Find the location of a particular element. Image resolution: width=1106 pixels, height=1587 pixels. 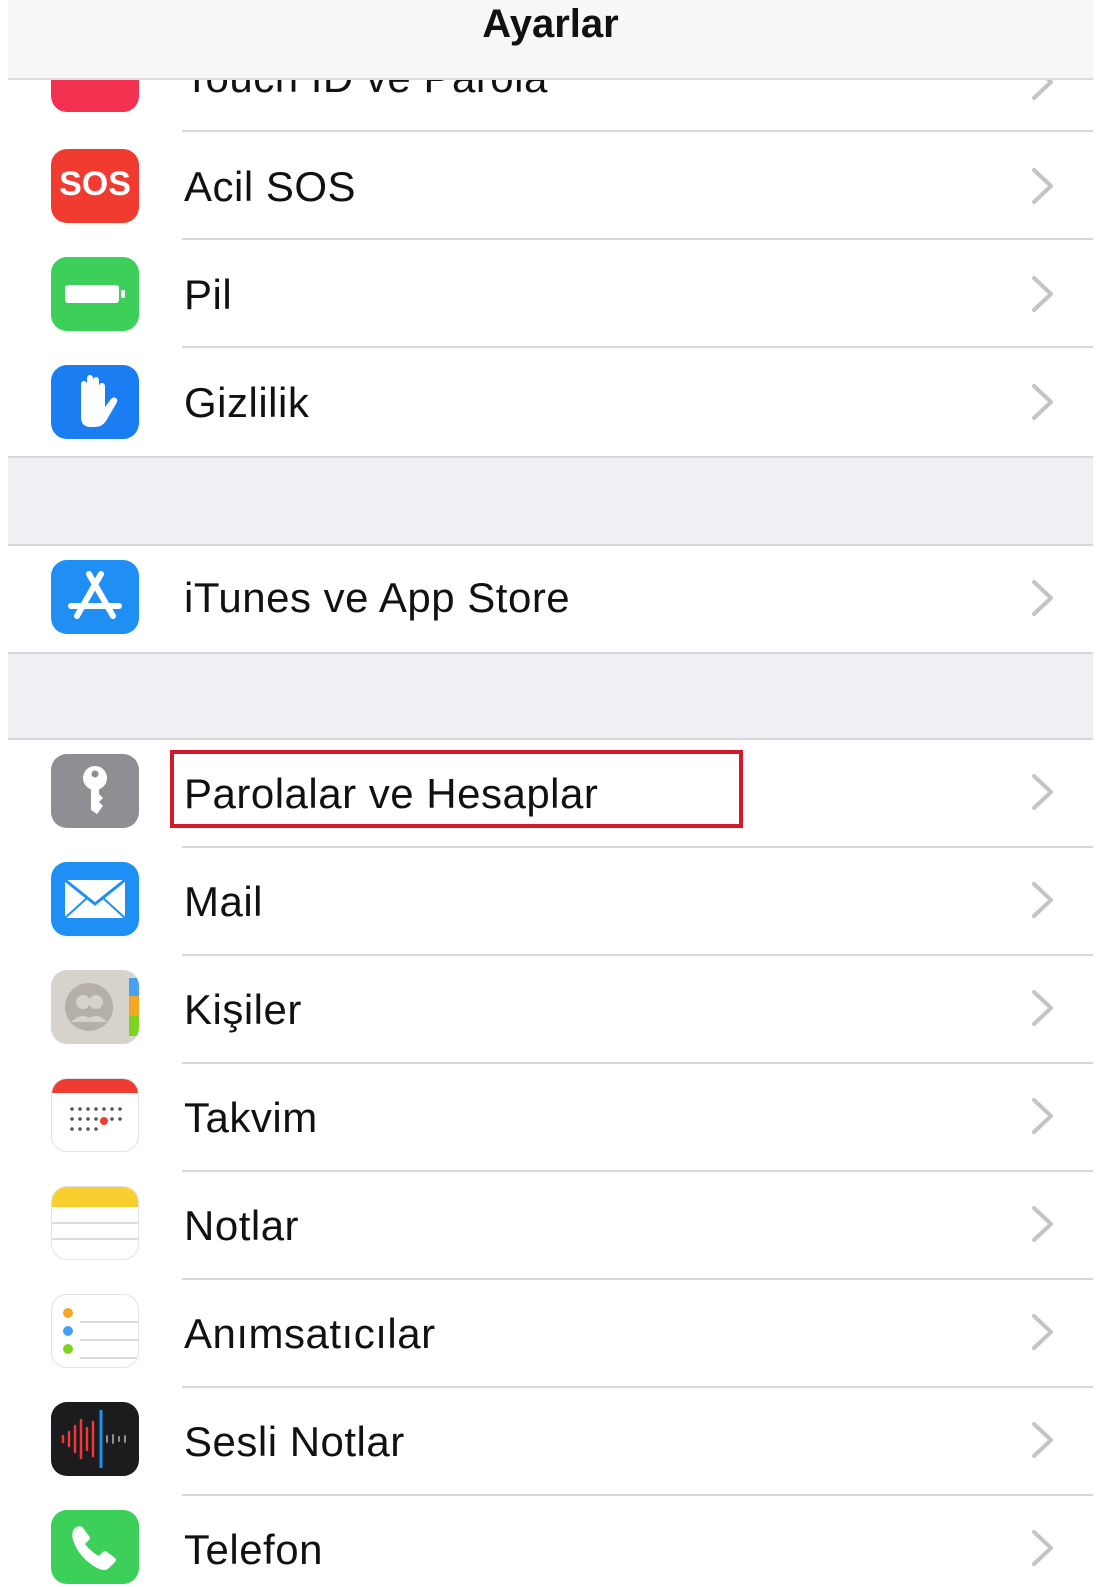

settings-row-label: Acil SOS is located at coordinates (270, 186).